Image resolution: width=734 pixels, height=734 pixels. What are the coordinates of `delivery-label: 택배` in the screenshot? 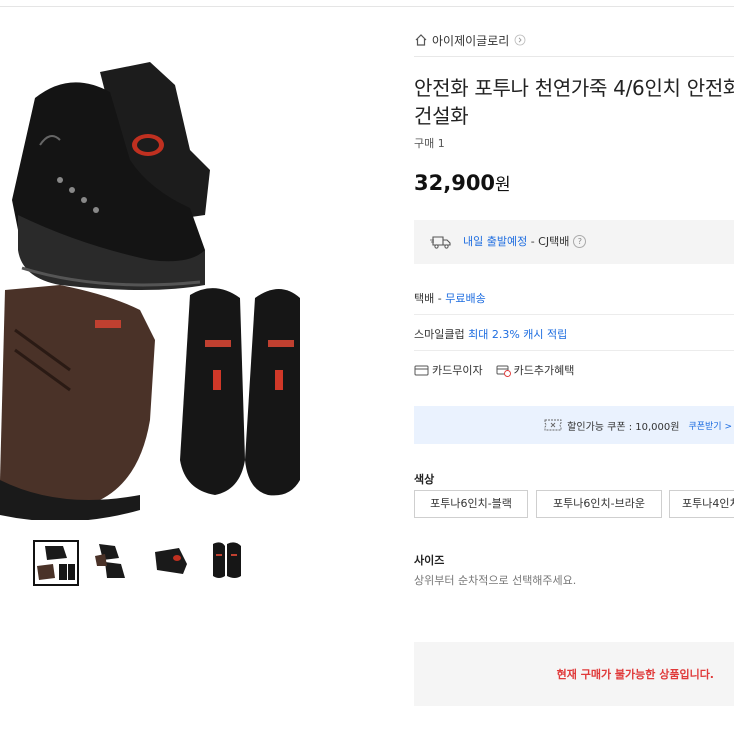 It's located at (424, 298).